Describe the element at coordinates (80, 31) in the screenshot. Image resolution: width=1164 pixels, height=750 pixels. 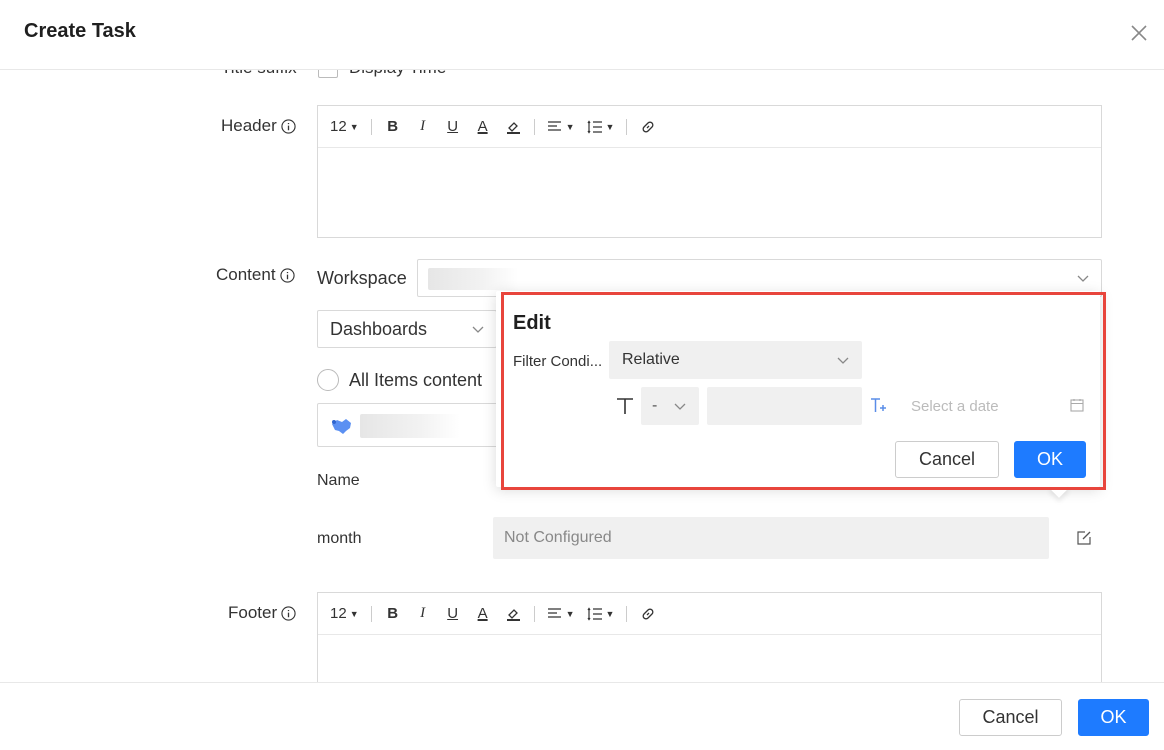
I see `dialog-title: Create Task` at that location.